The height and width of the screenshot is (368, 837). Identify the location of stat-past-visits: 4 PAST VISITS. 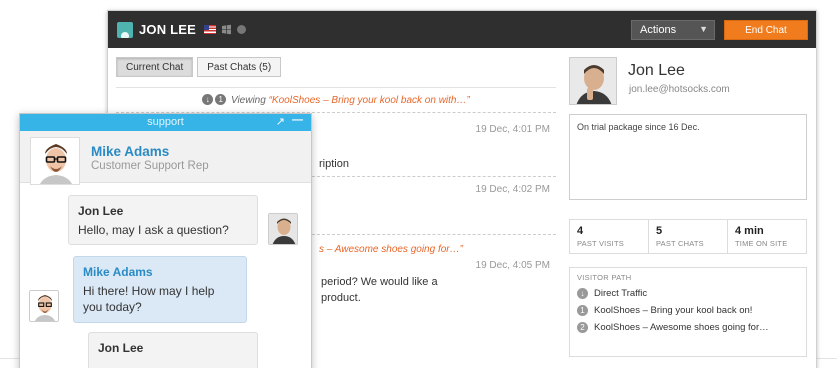
(609, 236).